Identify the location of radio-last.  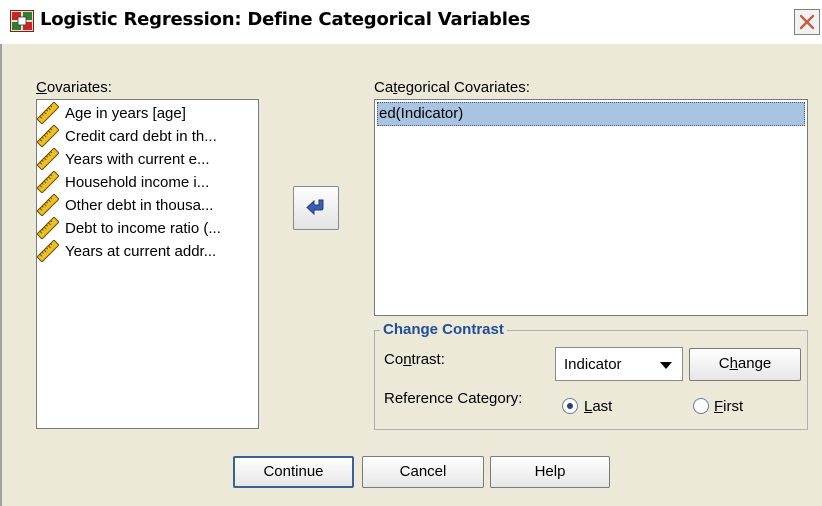
(570, 406).